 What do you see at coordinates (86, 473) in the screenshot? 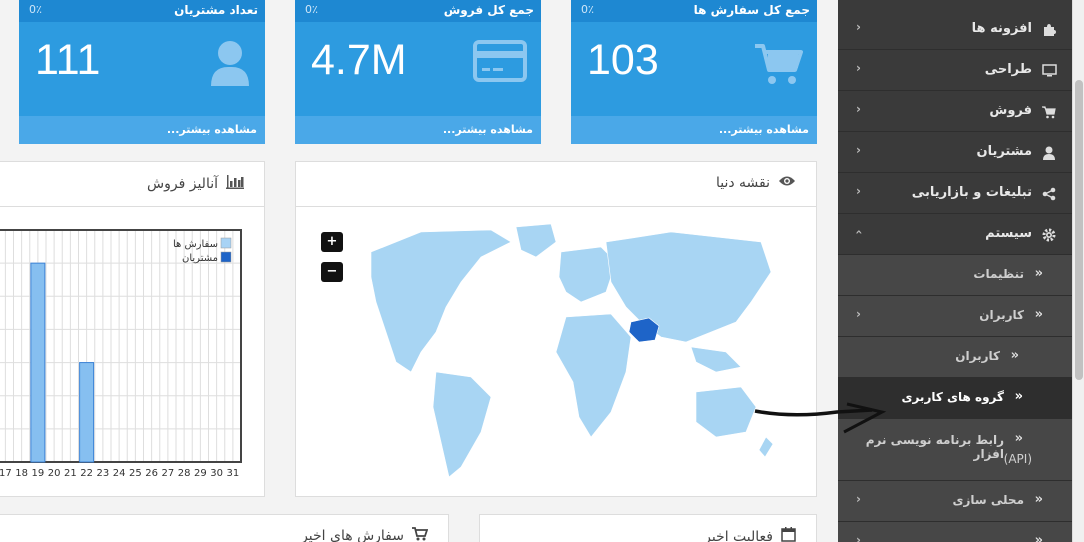
I see `x-tick-label: 22` at bounding box center [86, 473].